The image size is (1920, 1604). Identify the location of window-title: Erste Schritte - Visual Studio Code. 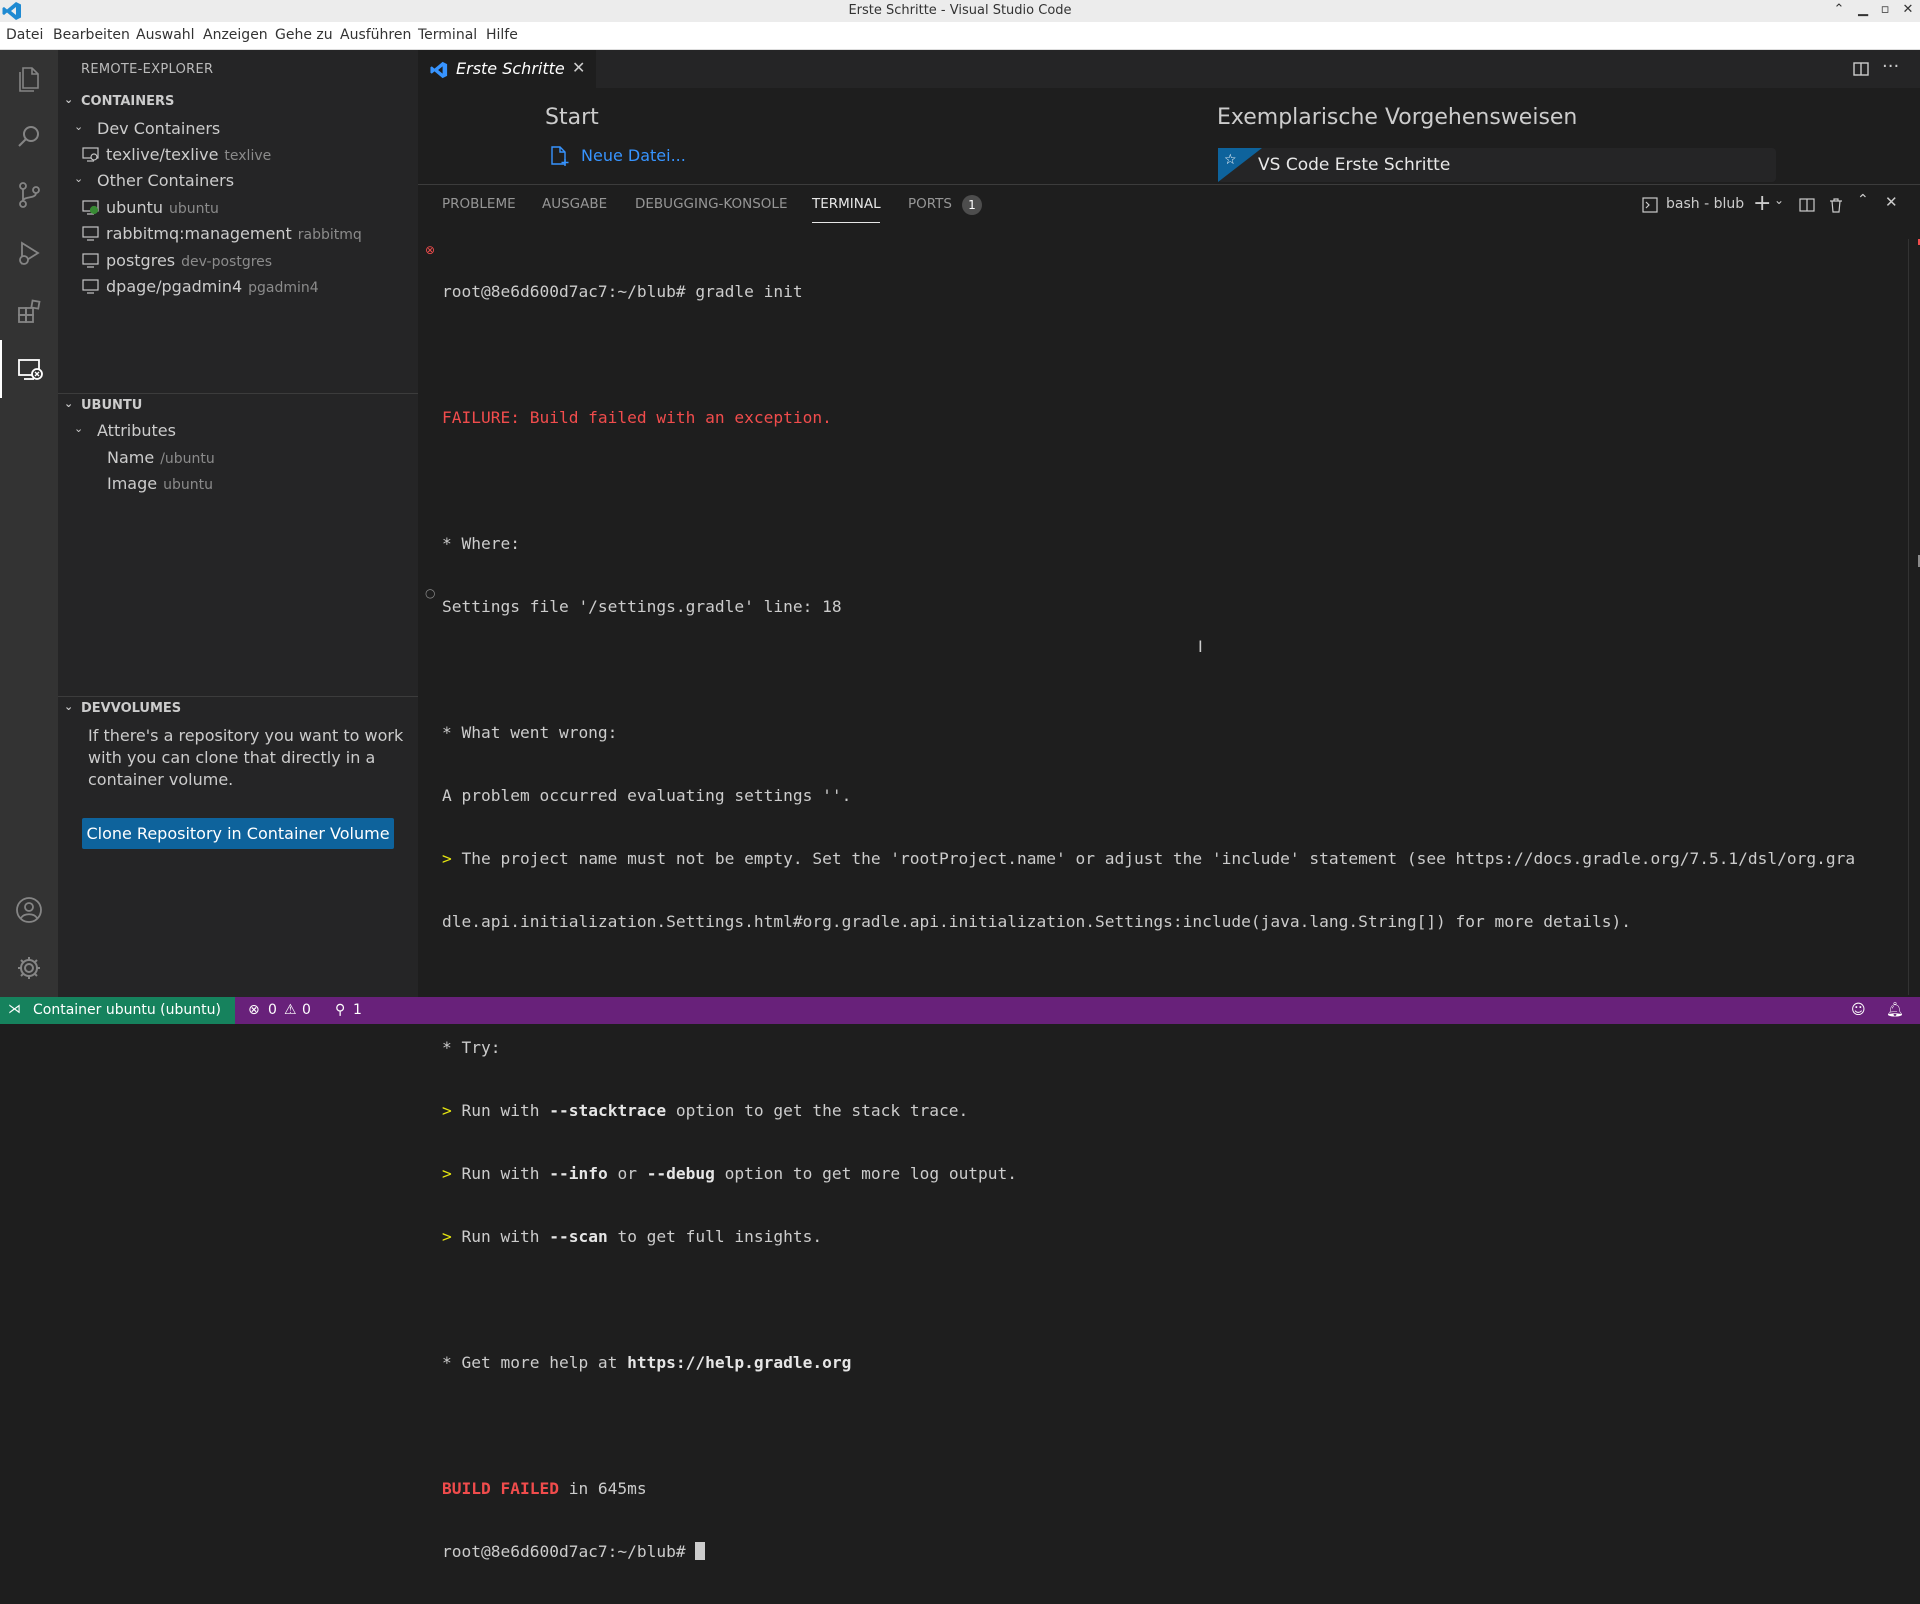
(960, 10).